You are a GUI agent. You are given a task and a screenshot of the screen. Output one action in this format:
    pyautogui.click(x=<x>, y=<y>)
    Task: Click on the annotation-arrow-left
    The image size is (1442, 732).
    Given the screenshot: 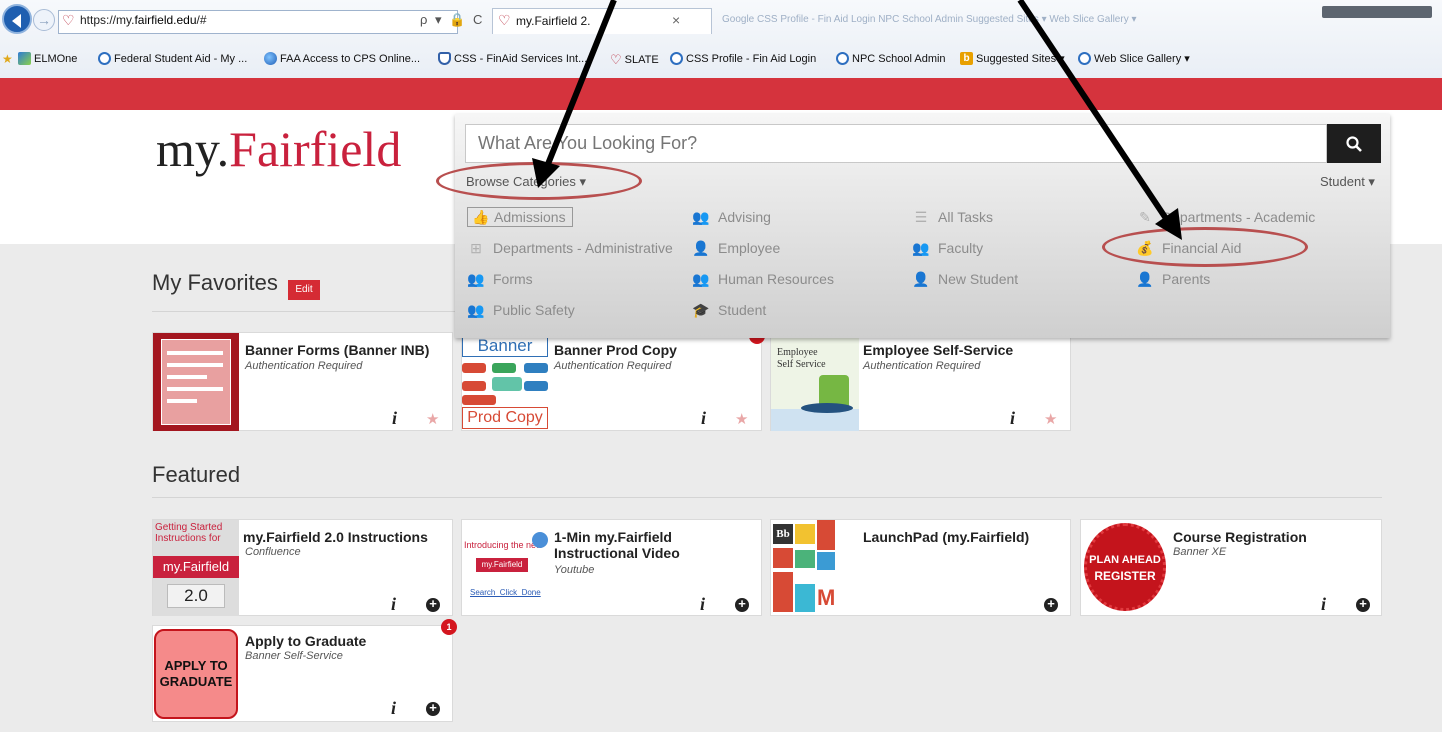 What is the action you would take?
    pyautogui.click(x=581, y=83)
    